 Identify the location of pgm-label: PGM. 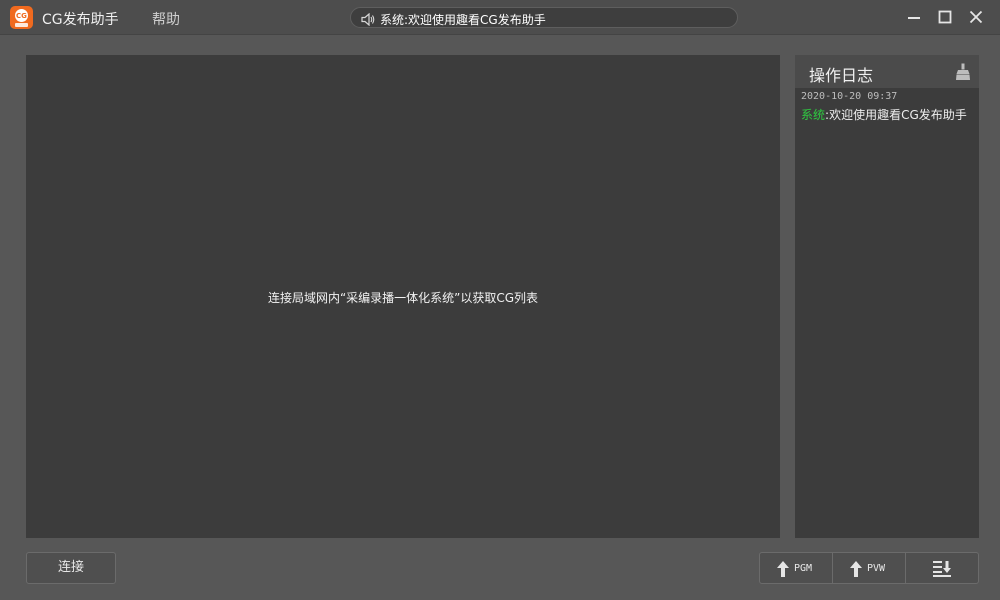
(803, 568).